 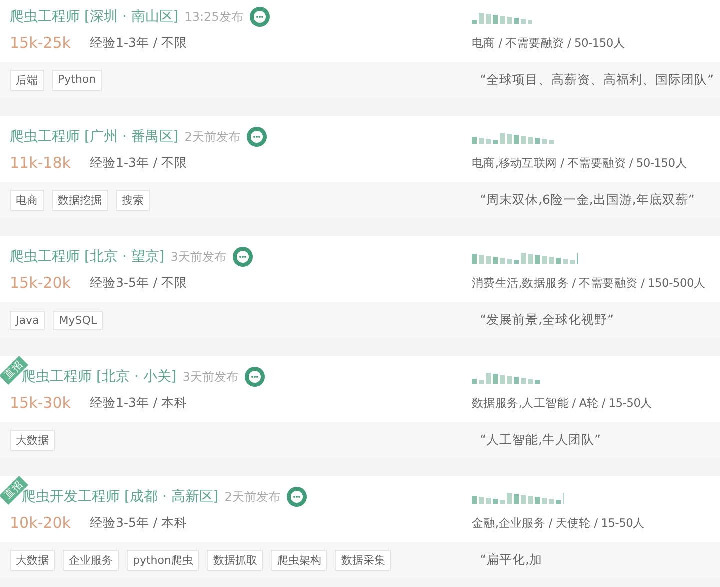 I want to click on skill-tag: 数据挖掘, so click(x=80, y=200).